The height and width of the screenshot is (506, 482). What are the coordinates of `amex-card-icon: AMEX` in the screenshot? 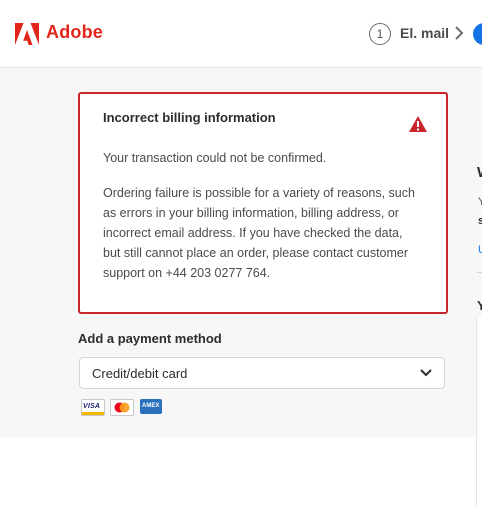 It's located at (151, 406).